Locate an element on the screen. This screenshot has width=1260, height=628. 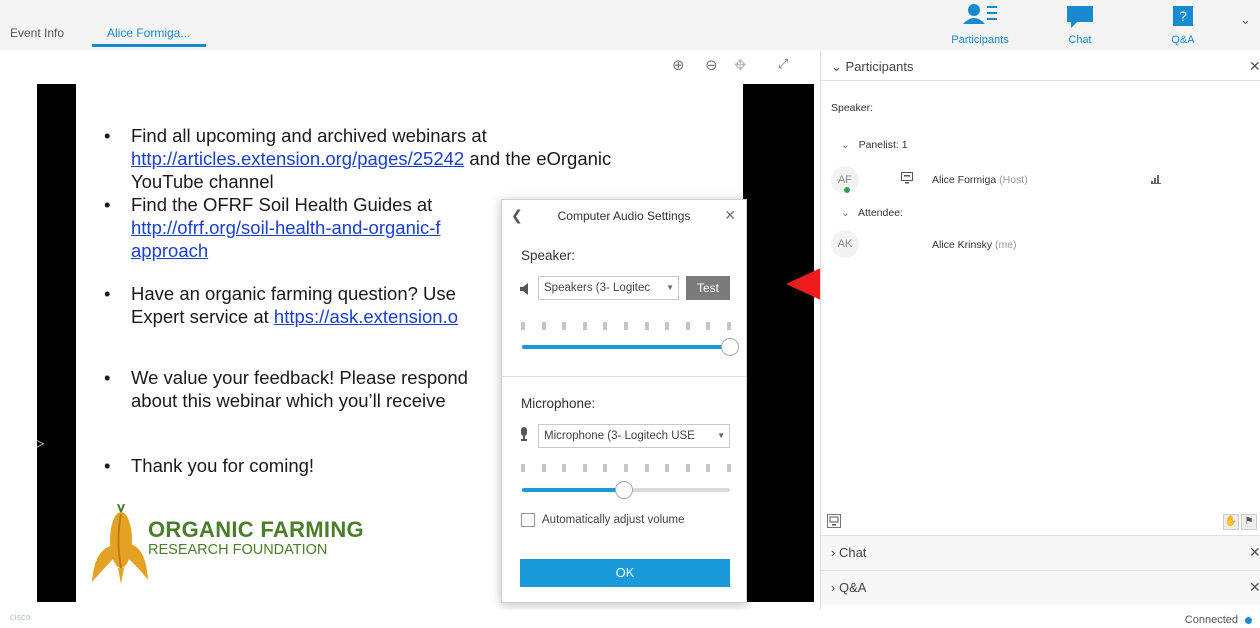
tab-event-info: Event Info is located at coordinates (37, 33).